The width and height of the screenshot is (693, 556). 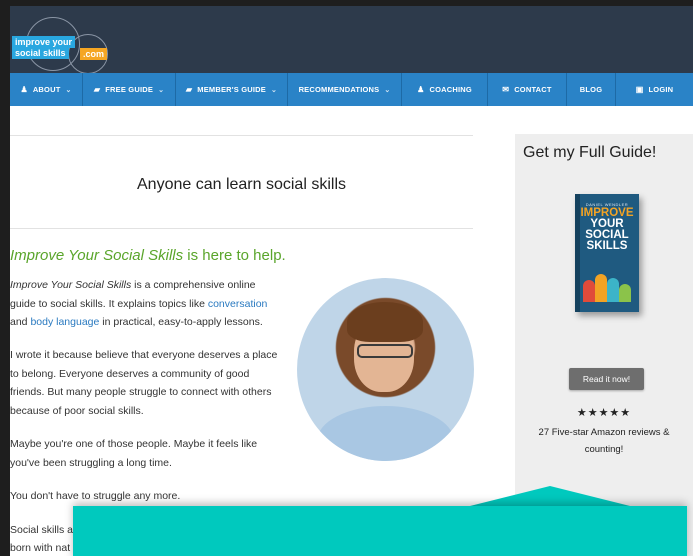 I want to click on link-body-language: body language, so click(x=64, y=322).